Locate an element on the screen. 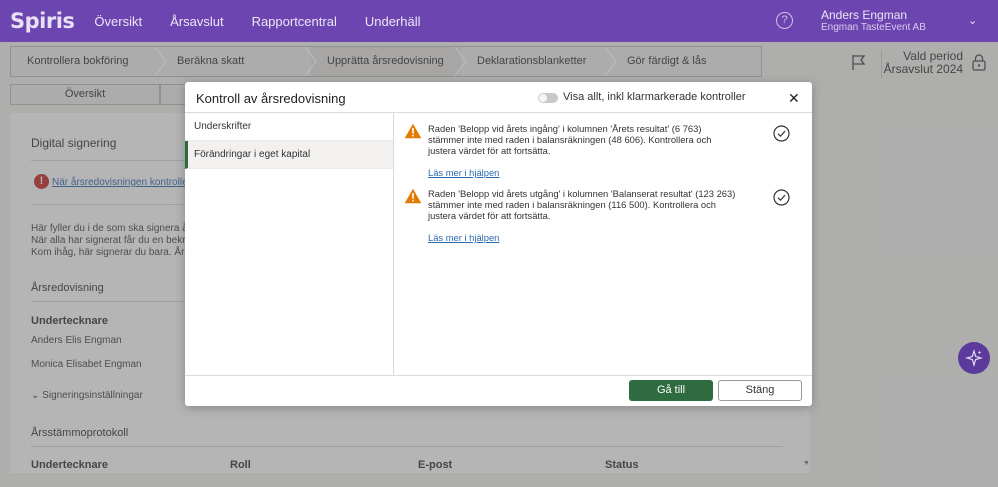 The width and height of the screenshot is (998, 487). nav-item-underhall: Underhäll is located at coordinates (393, 21).